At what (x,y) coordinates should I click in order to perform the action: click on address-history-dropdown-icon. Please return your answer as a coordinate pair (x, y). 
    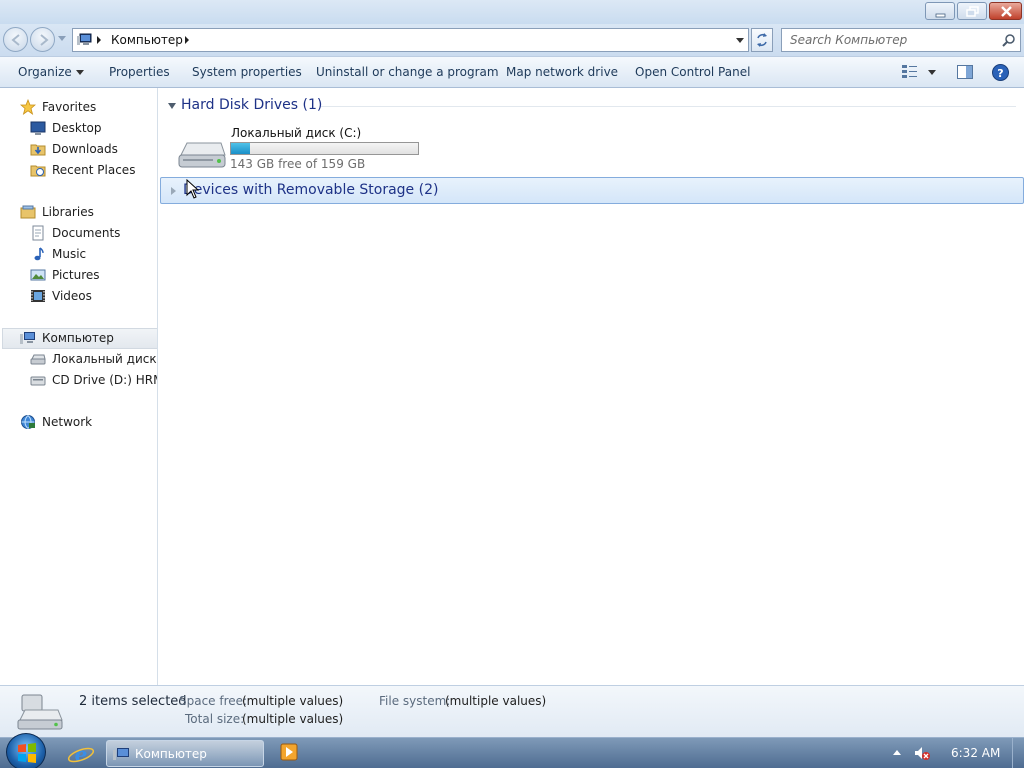
    Looking at the image, I should click on (740, 40).